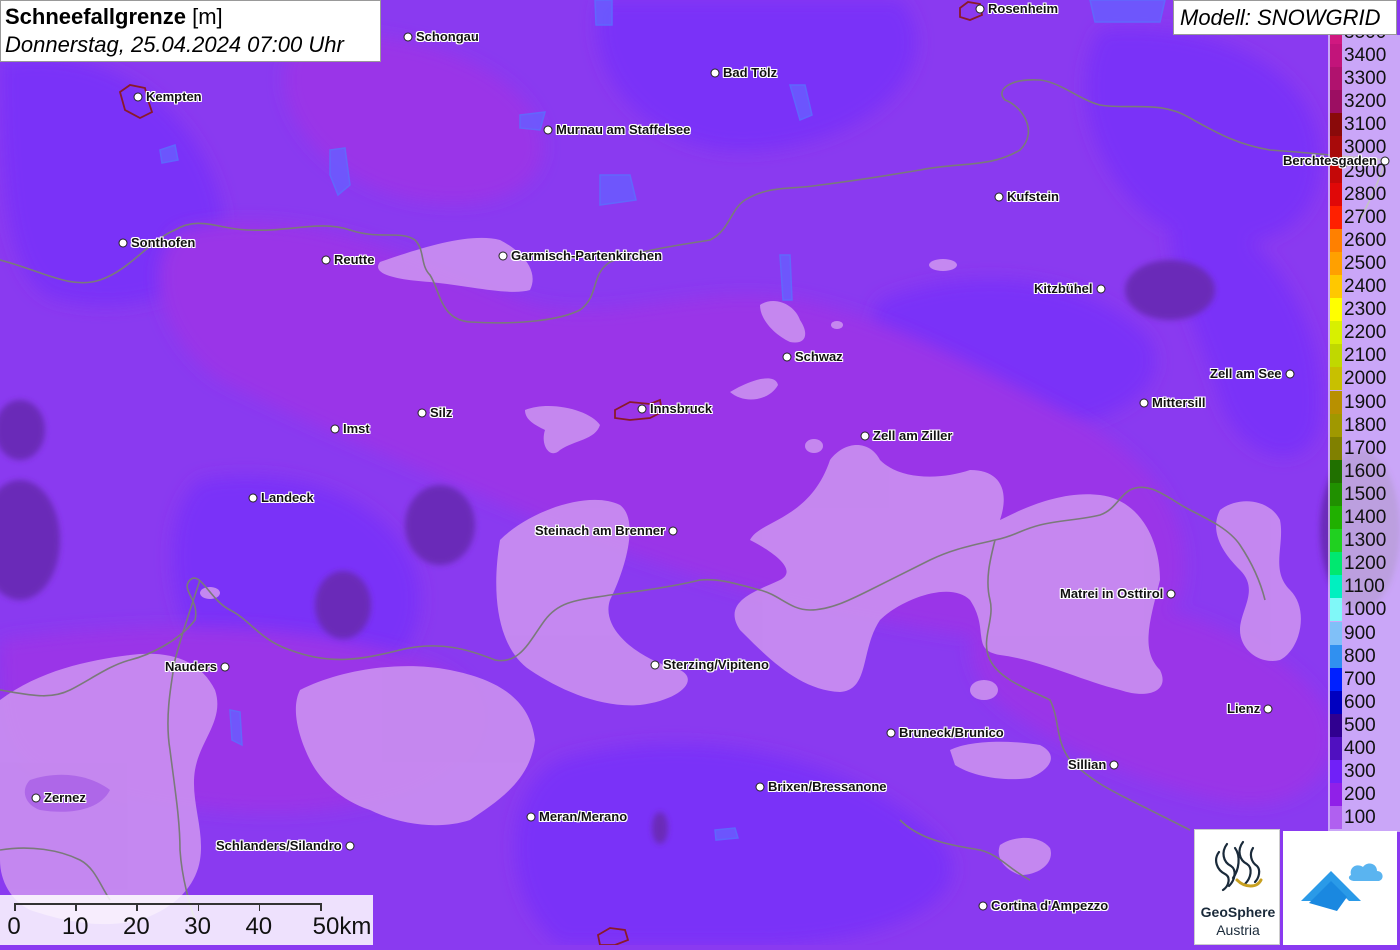 The height and width of the screenshot is (950, 1400). What do you see at coordinates (447, 36) in the screenshot?
I see `city-label: Schongau` at bounding box center [447, 36].